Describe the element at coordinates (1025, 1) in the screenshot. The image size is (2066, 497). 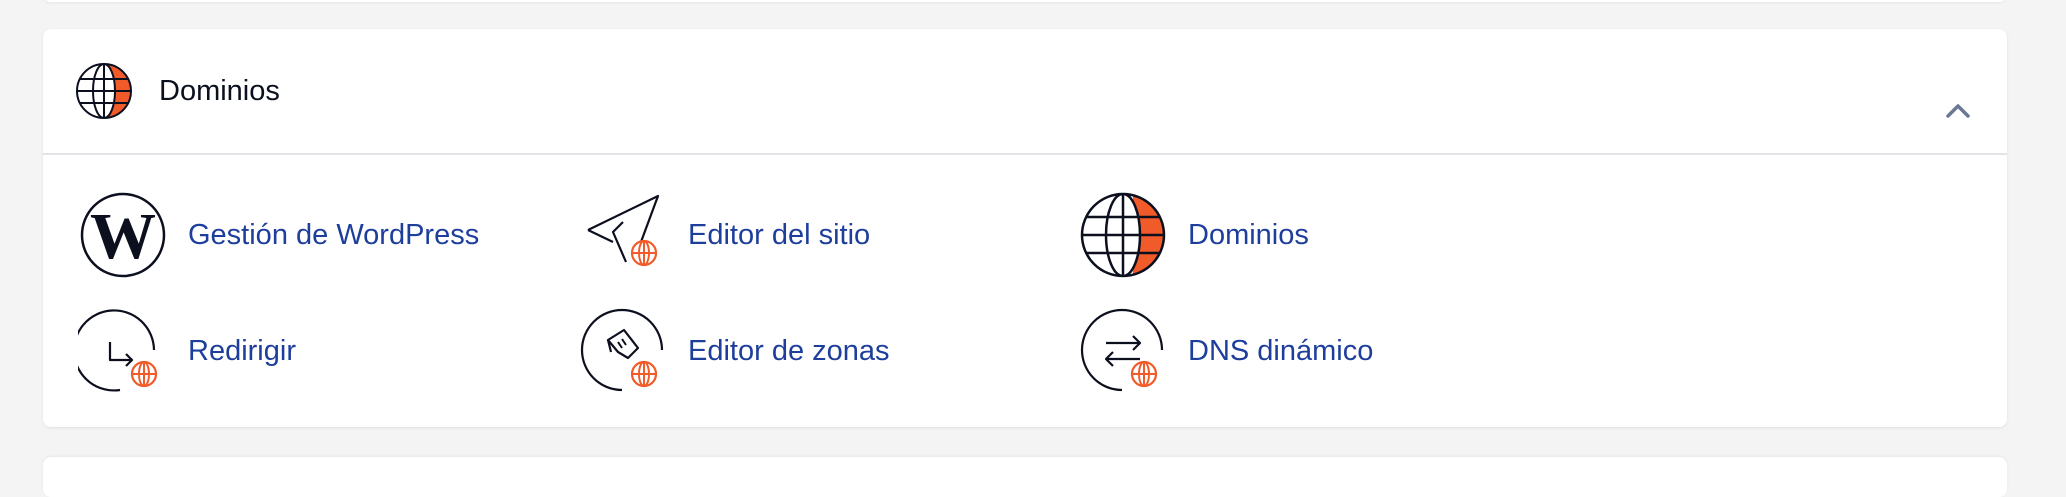
I see `previous-section-card` at that location.